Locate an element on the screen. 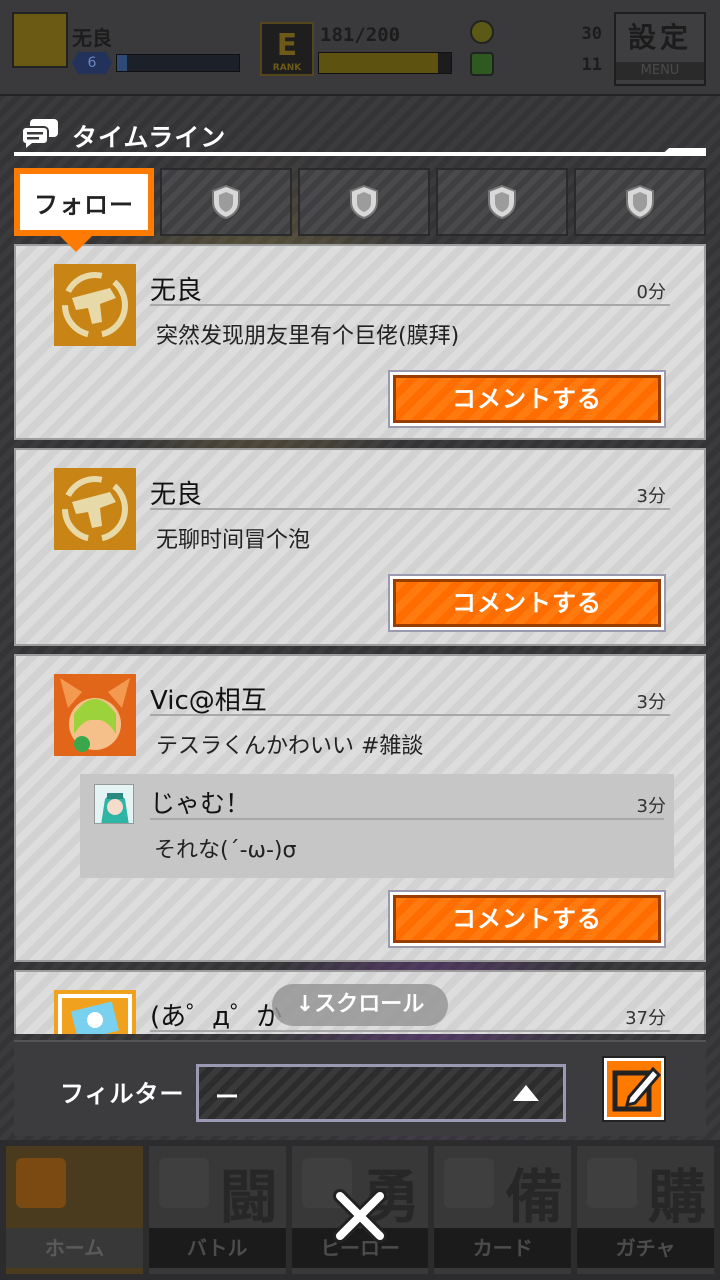 The height and width of the screenshot is (1280, 720). timeline-title: タイムライン is located at coordinates (149, 137).